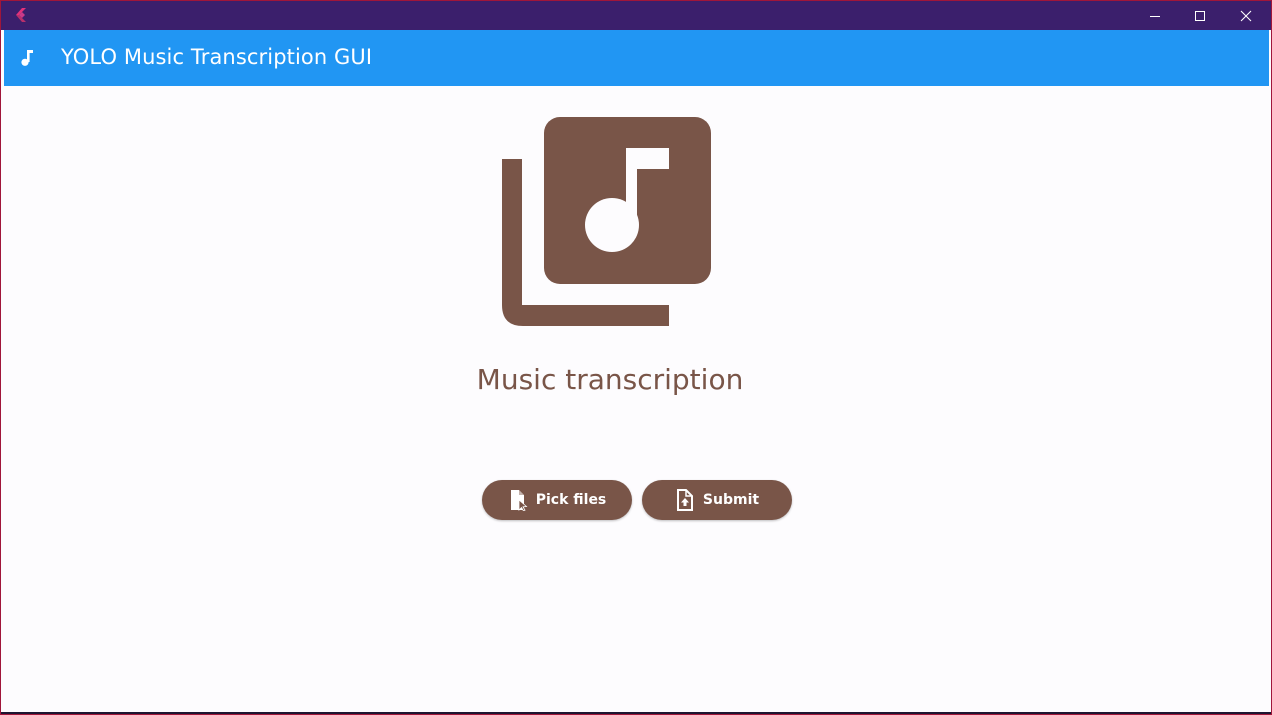 Image resolution: width=1272 pixels, height=715 pixels. Describe the element at coordinates (21, 15) in the screenshot. I see `flutter-logo-icon` at that location.